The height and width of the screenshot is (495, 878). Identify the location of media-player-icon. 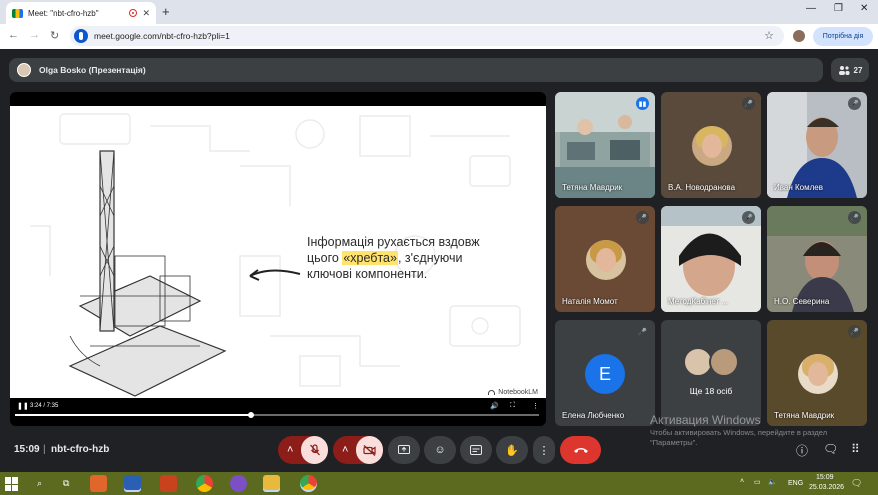
(98, 483).